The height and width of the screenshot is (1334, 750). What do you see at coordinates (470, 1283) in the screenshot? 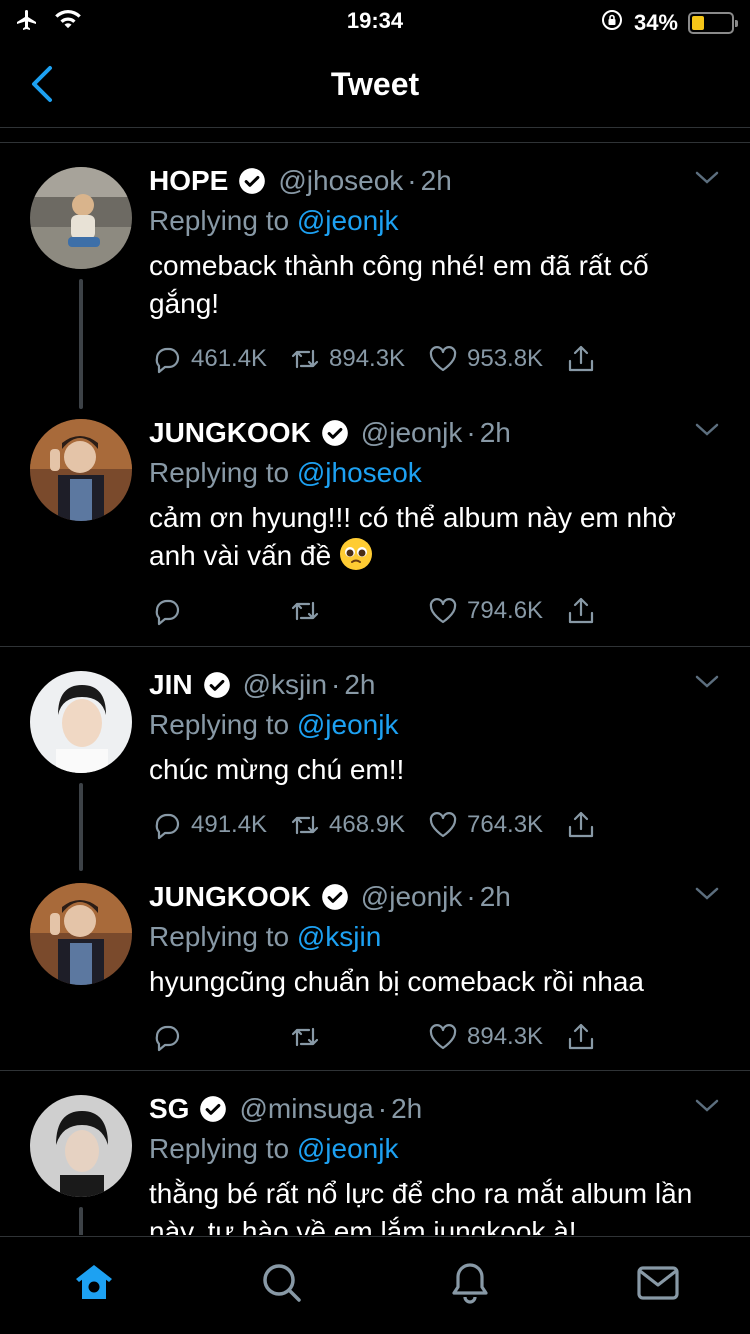
I see `tab-notifications` at bounding box center [470, 1283].